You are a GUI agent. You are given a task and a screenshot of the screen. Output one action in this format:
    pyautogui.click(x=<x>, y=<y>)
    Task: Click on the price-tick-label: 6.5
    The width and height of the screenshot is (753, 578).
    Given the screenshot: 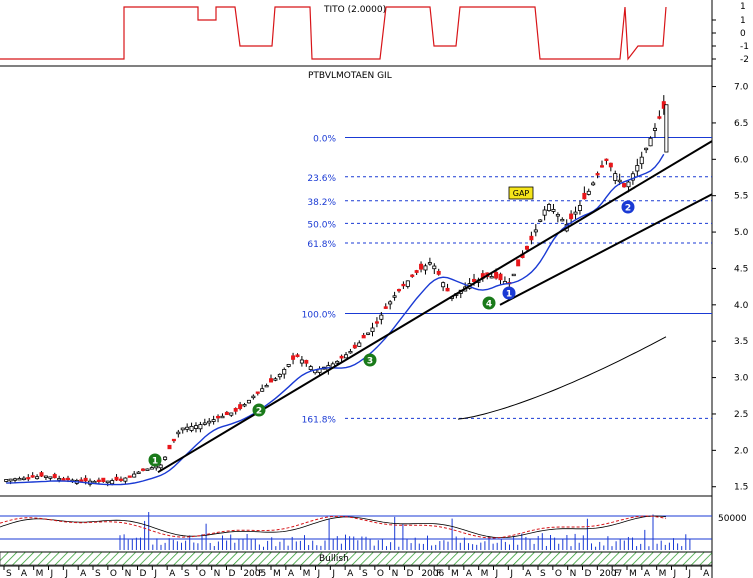 What is the action you would take?
    pyautogui.click(x=741, y=124)
    